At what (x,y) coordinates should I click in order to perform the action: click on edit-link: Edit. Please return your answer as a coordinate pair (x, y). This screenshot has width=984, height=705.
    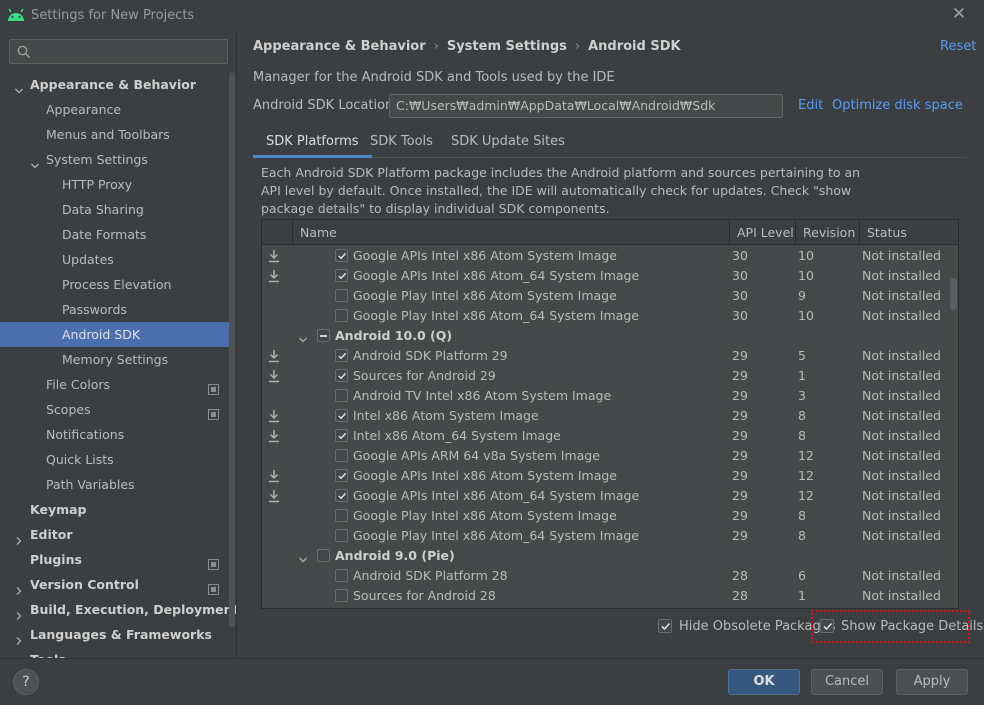
    Looking at the image, I should click on (810, 105).